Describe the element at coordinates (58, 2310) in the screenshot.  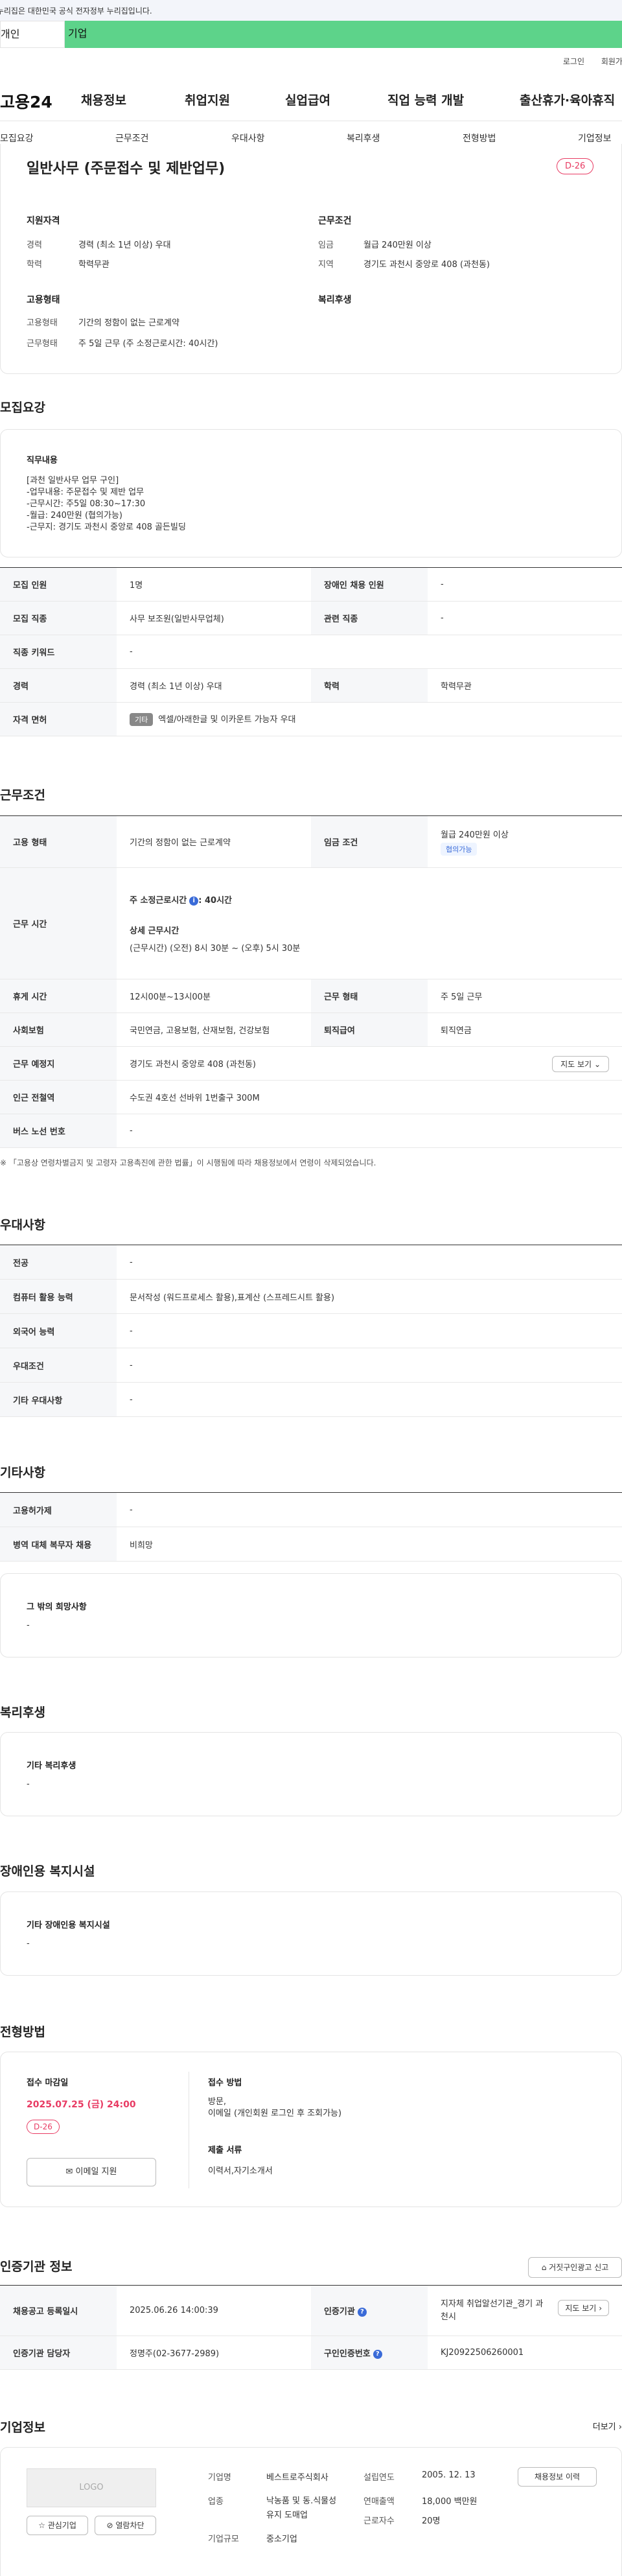
I see `row-key: 채용공고 등록일시` at that location.